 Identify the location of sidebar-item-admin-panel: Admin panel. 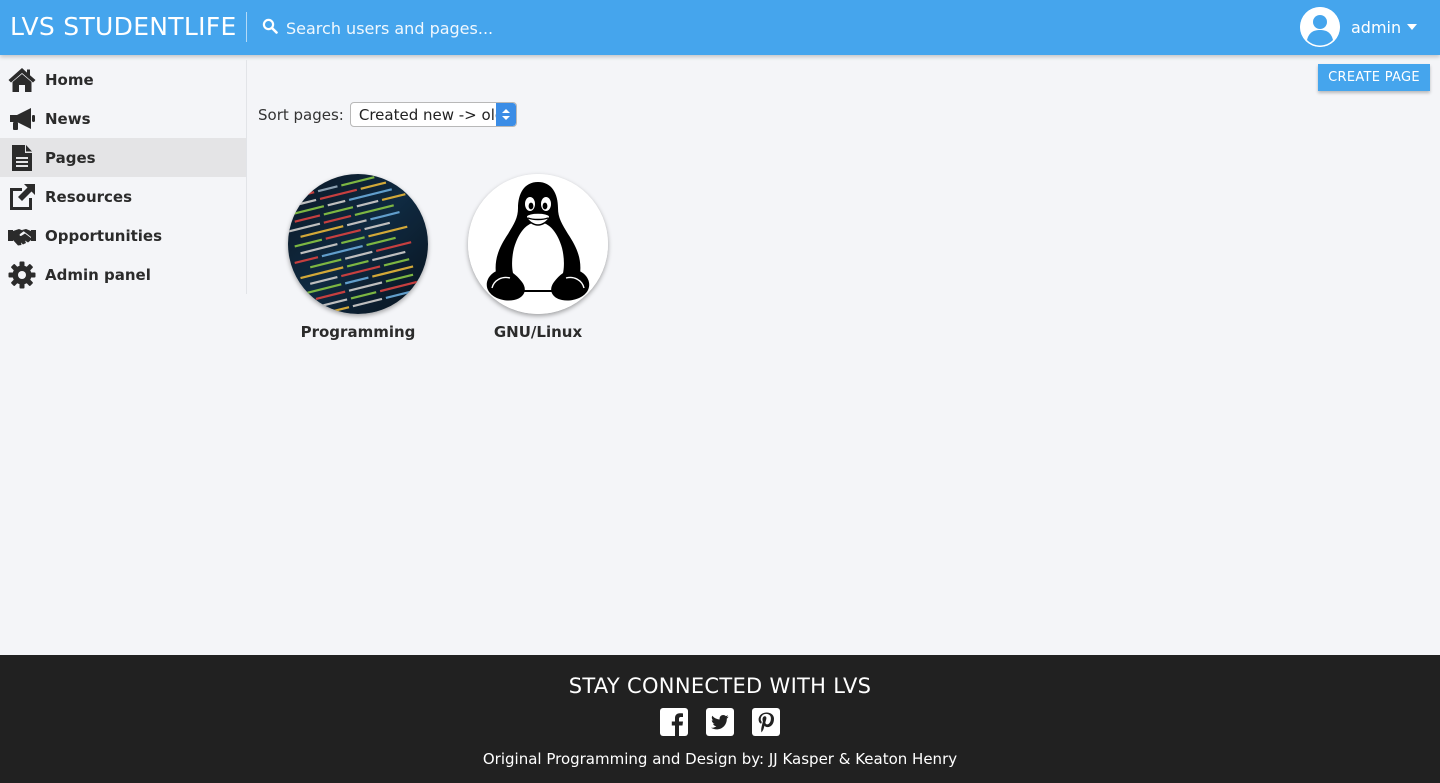
(123, 274).